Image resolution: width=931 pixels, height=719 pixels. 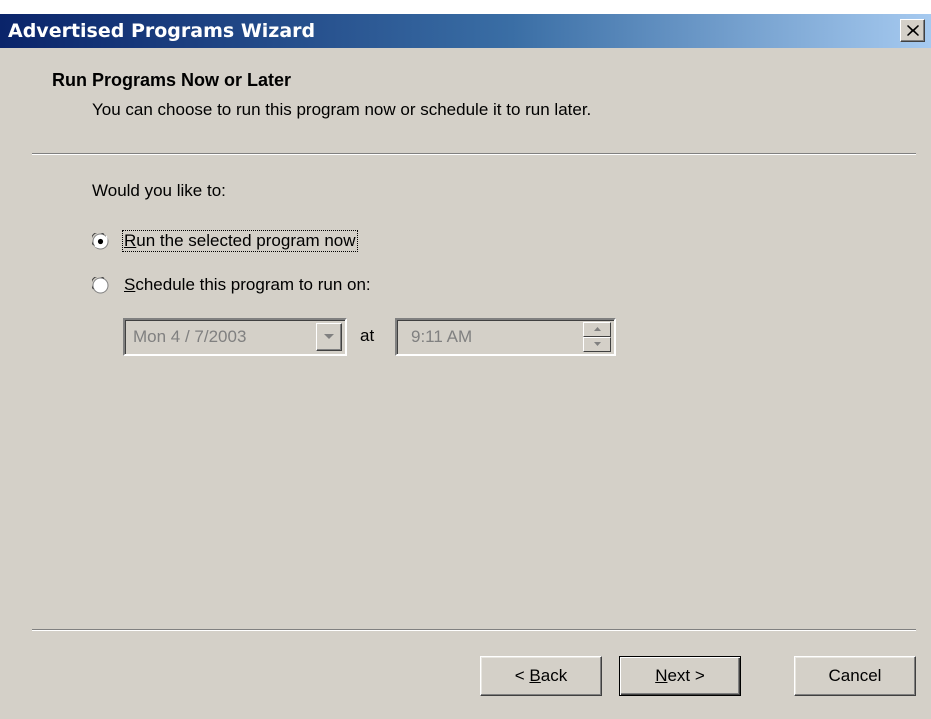 What do you see at coordinates (162, 31) in the screenshot?
I see `window-title: Advertised Programs Wizard` at bounding box center [162, 31].